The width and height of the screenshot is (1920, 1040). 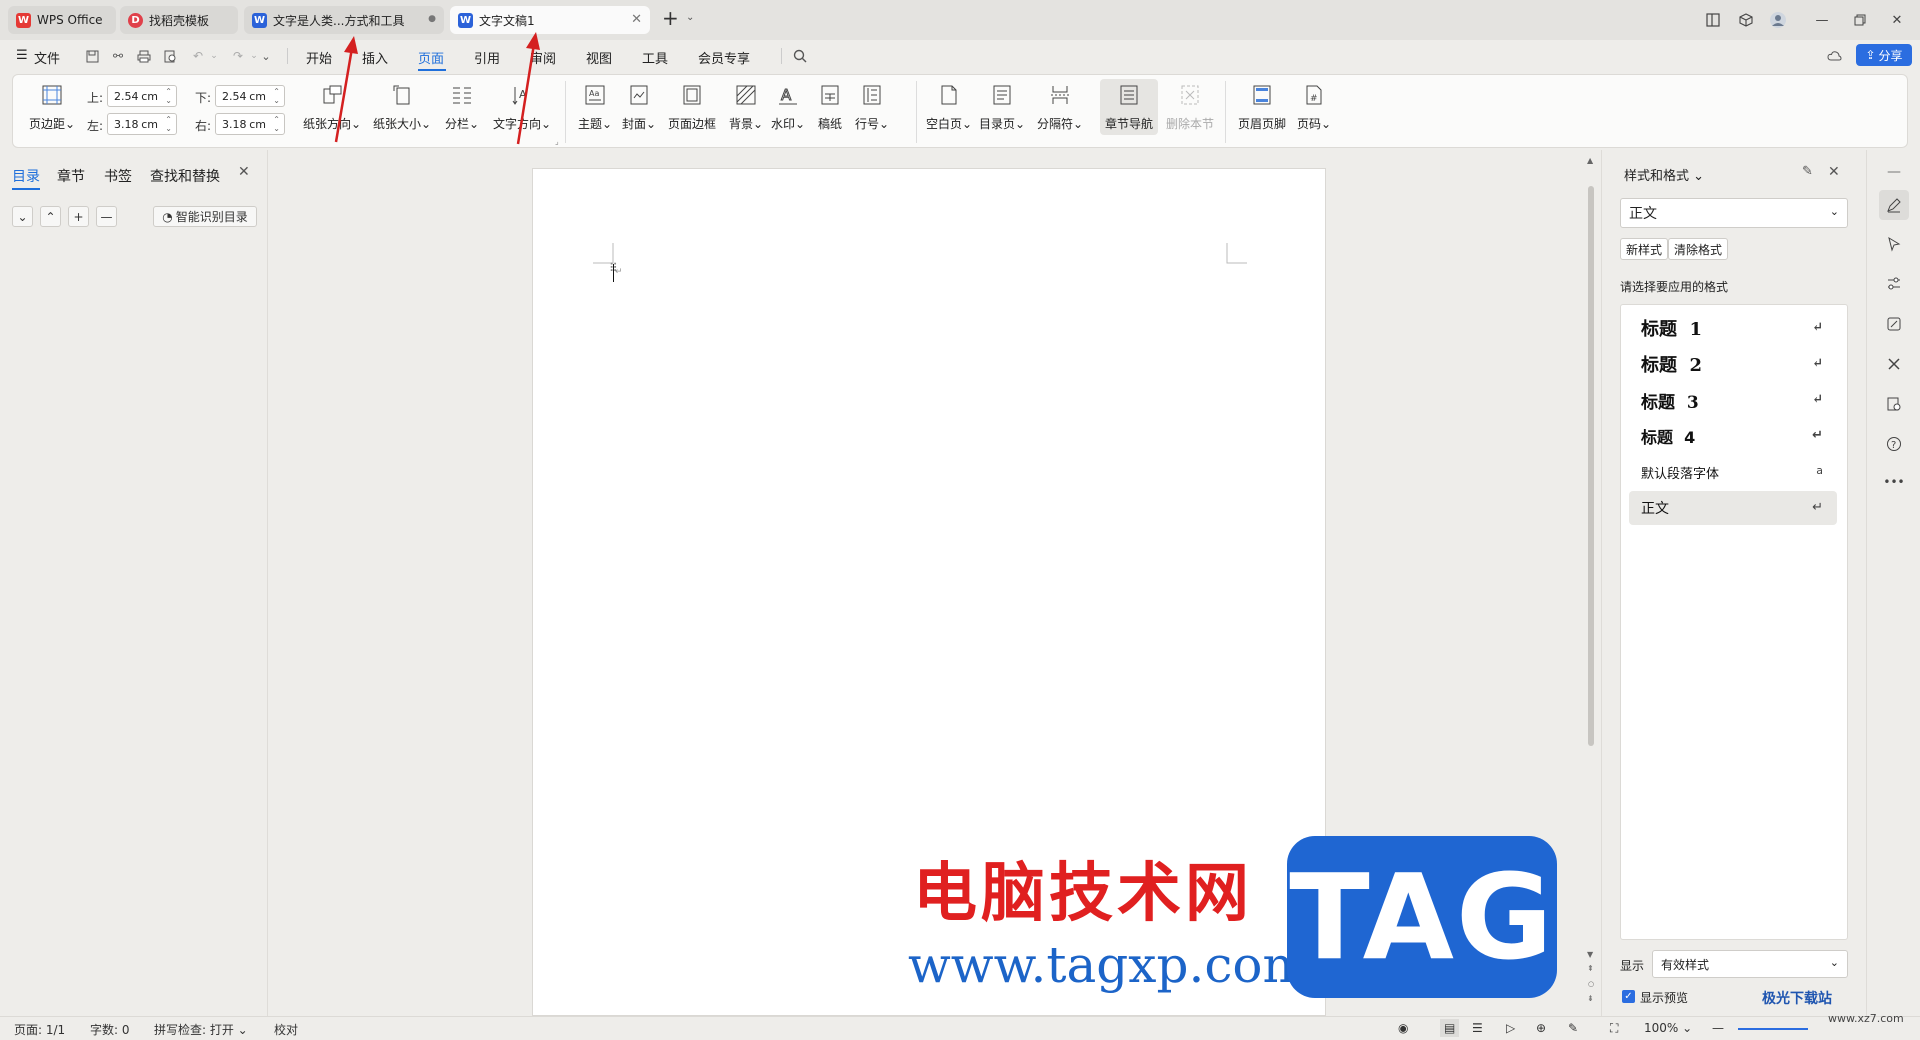 What do you see at coordinates (636, 19) in the screenshot?
I see `close-tab-icon: ✕` at bounding box center [636, 19].